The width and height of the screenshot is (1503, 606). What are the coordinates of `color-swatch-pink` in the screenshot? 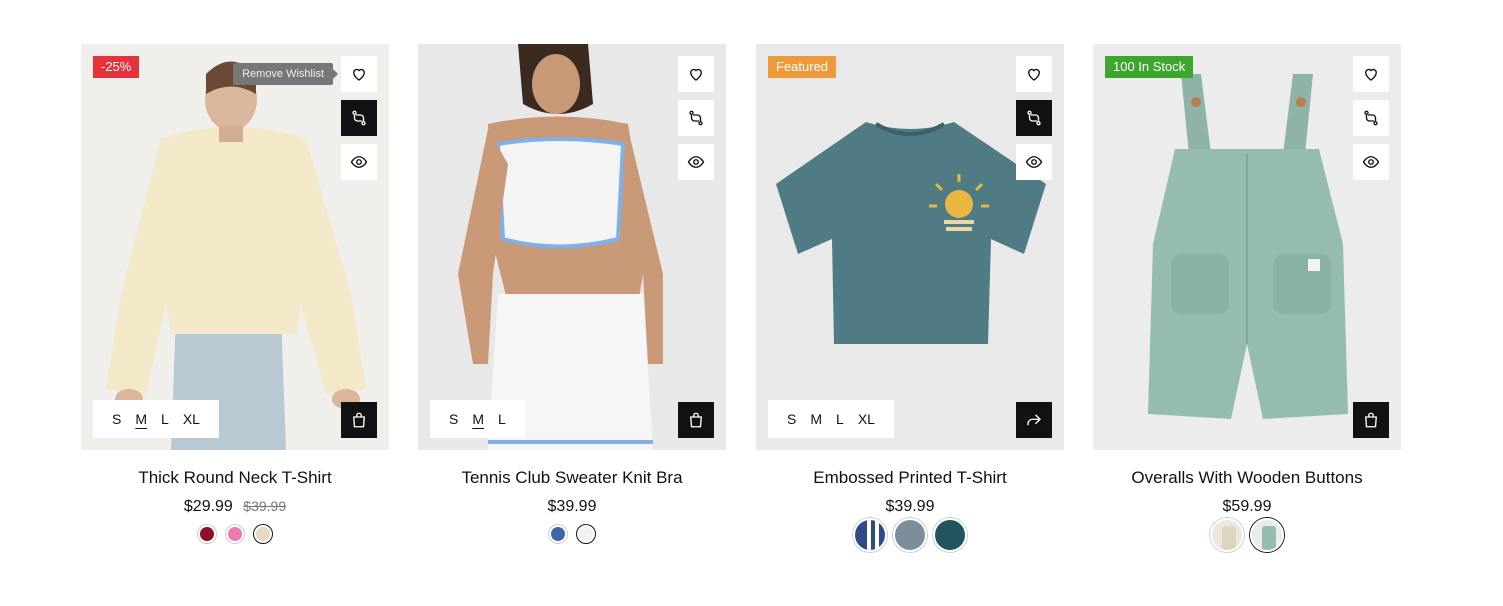 It's located at (235, 534).